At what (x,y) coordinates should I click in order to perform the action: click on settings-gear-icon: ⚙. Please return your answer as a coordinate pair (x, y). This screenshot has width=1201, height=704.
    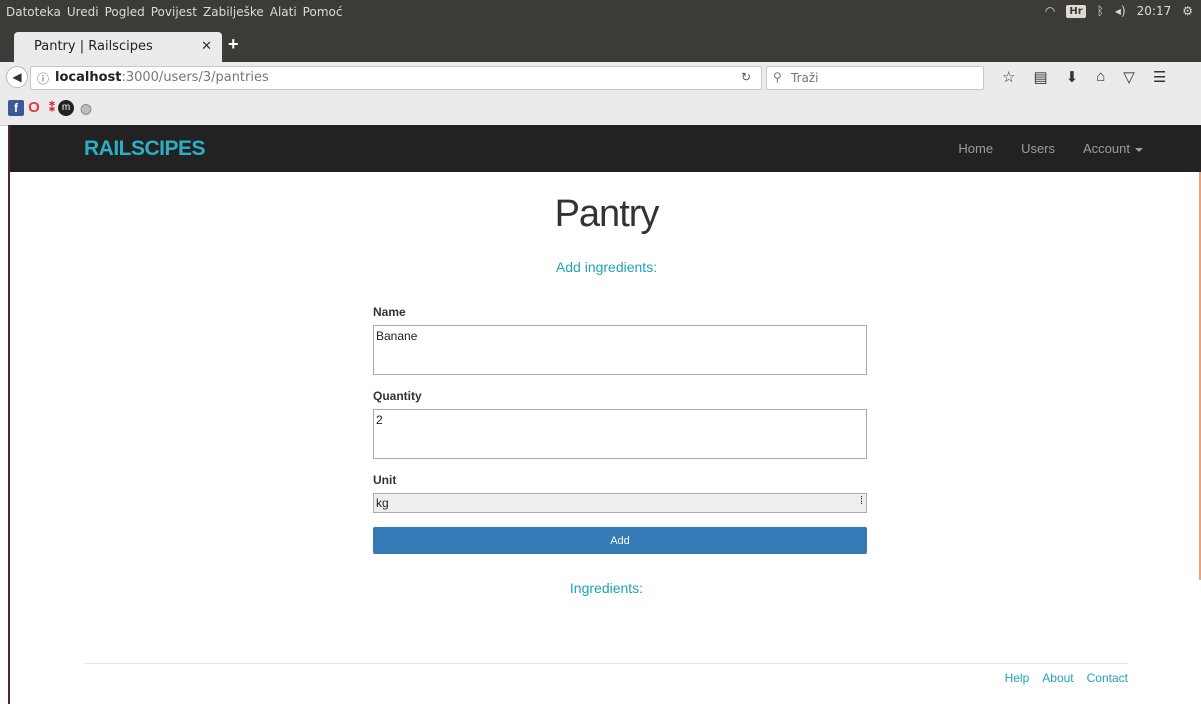
    Looking at the image, I should click on (1187, 11).